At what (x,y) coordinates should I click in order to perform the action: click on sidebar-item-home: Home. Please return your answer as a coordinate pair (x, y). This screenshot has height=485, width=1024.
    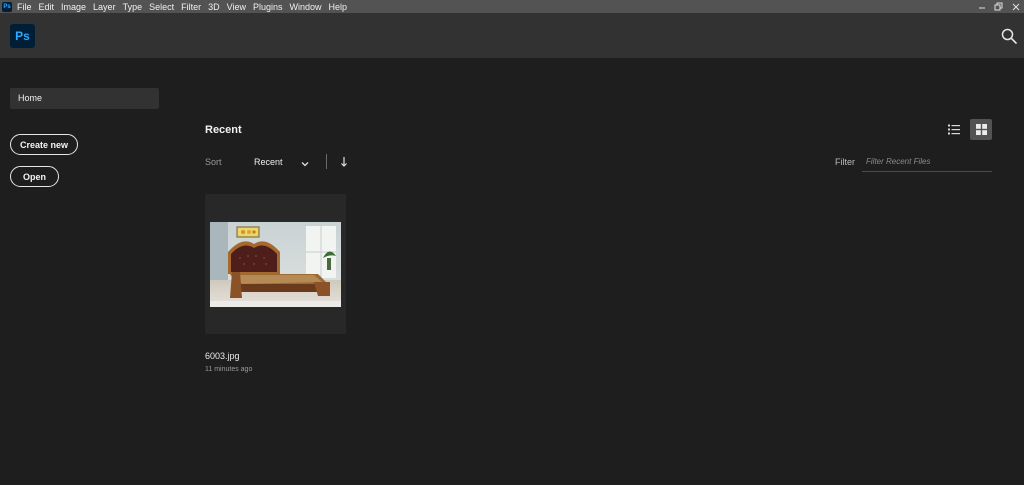
    Looking at the image, I should click on (84, 98).